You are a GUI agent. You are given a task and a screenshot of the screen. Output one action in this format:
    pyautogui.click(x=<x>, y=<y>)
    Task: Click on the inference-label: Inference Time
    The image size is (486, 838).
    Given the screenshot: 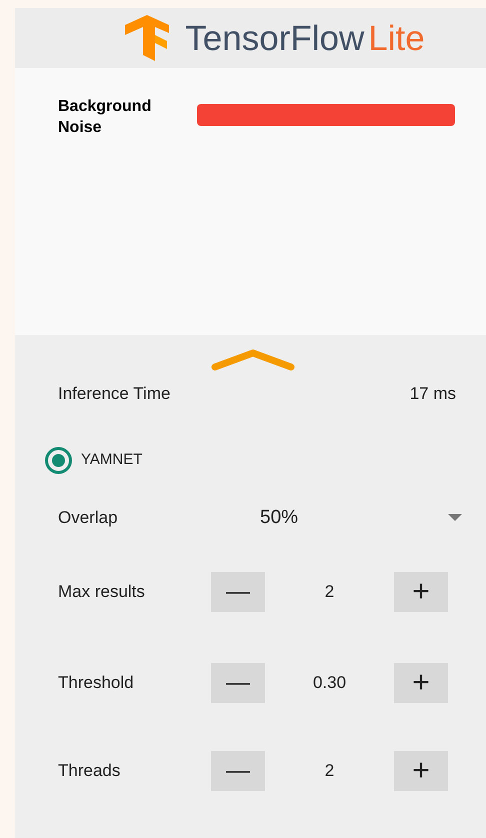 What is the action you would take?
    pyautogui.click(x=114, y=394)
    